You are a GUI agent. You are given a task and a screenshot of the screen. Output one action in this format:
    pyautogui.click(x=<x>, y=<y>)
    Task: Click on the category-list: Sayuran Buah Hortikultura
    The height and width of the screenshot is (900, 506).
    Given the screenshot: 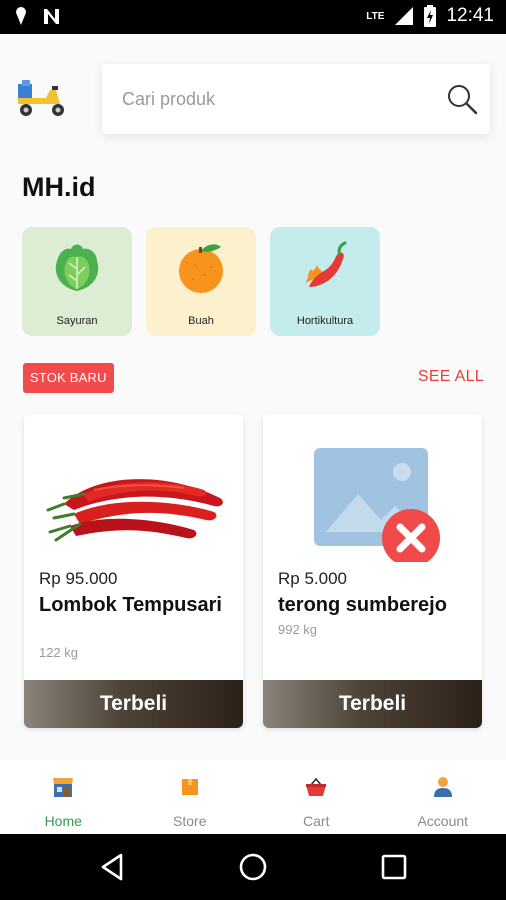 What is the action you would take?
    pyautogui.click(x=201, y=281)
    